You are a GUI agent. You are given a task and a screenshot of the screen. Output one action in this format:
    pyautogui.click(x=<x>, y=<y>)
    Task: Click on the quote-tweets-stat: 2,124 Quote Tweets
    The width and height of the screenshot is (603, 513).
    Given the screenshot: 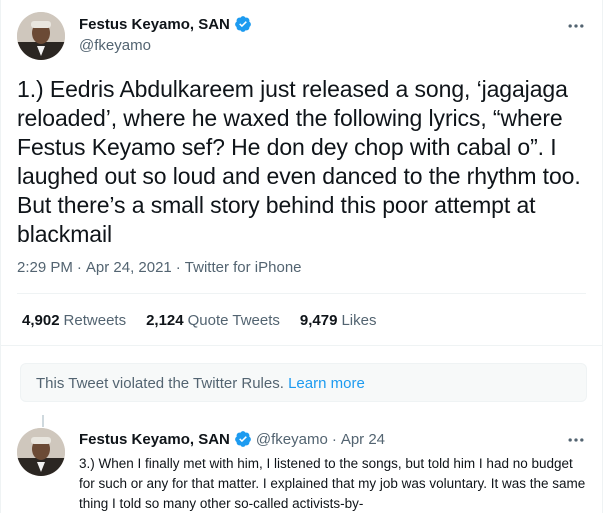 What is the action you would take?
    pyautogui.click(x=213, y=320)
    